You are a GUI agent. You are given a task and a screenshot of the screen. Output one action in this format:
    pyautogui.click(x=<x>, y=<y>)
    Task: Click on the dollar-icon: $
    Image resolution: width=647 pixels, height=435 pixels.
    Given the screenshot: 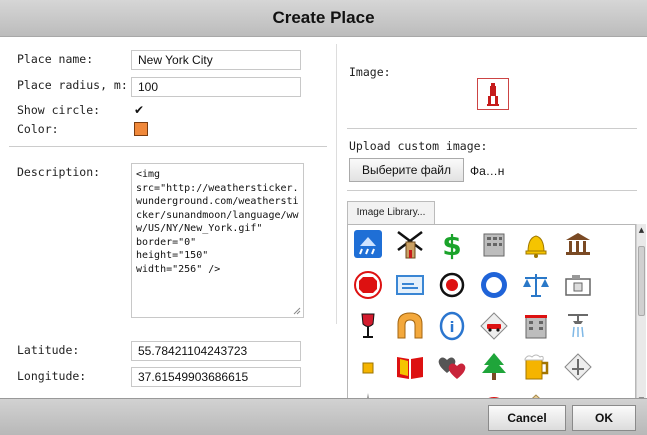 What is the action you would take?
    pyautogui.click(x=452, y=244)
    